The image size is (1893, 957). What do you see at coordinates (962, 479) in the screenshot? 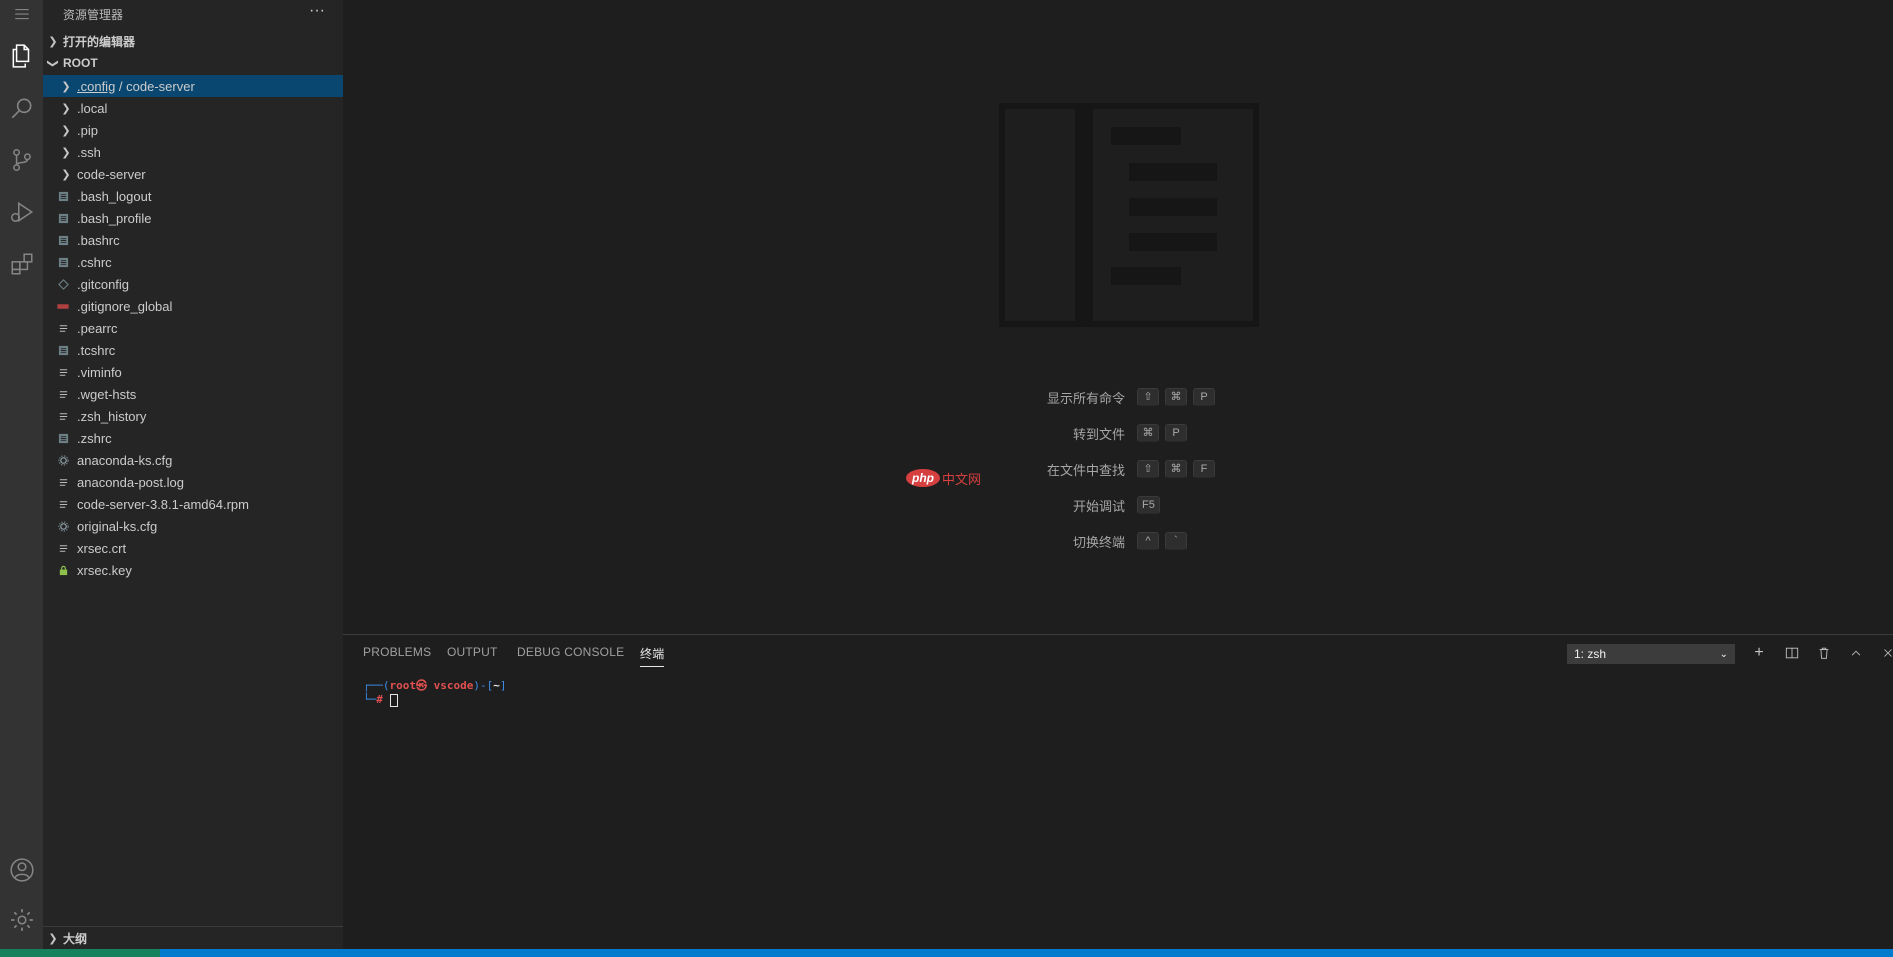
I see `watermark-text: 中文网` at bounding box center [962, 479].